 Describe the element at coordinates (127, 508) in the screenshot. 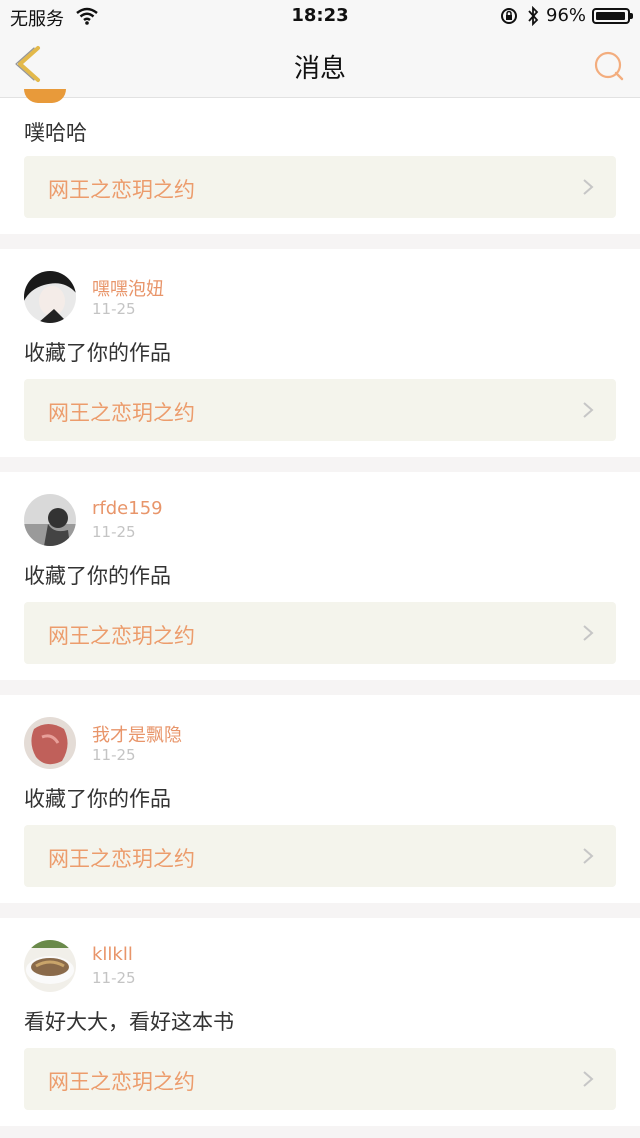

I see `username: rfde159` at that location.